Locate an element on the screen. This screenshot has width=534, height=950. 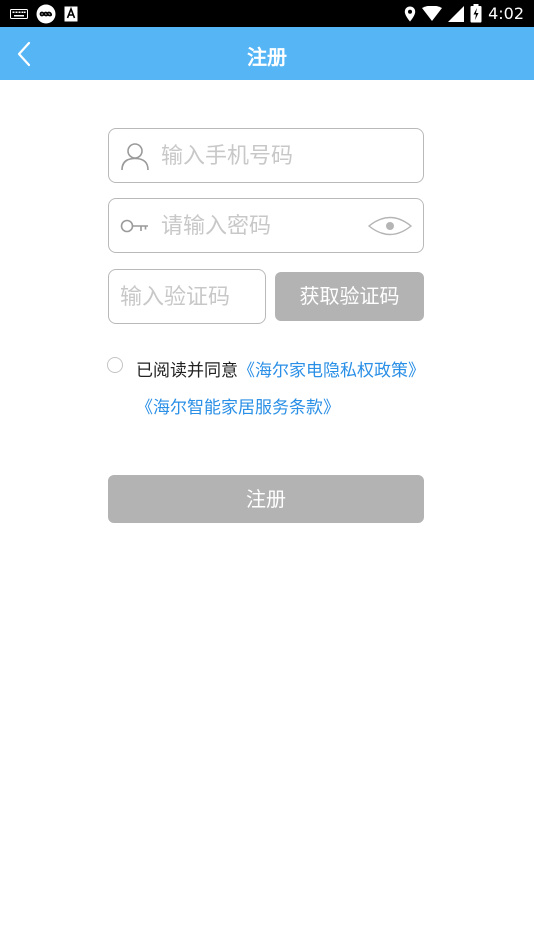
agreement-line-2: 《海尔智能家居服务条款》 is located at coordinates (238, 405).